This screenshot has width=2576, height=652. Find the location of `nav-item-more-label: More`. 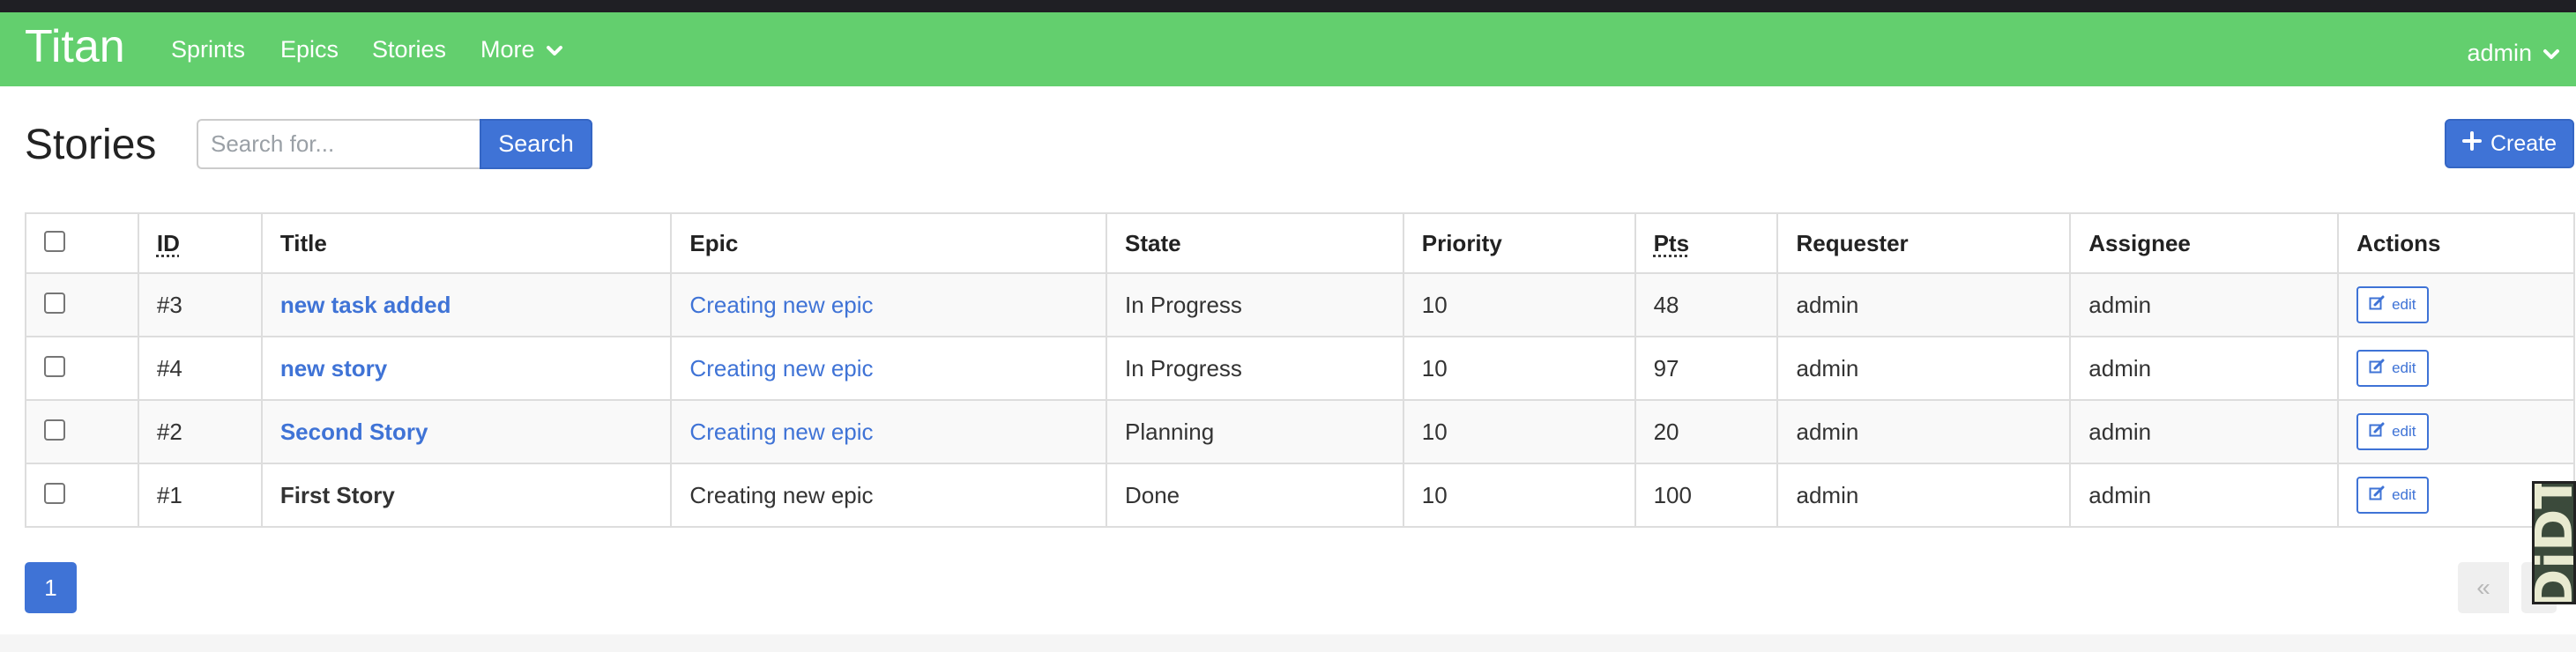

nav-item-more-label: More is located at coordinates (507, 49).